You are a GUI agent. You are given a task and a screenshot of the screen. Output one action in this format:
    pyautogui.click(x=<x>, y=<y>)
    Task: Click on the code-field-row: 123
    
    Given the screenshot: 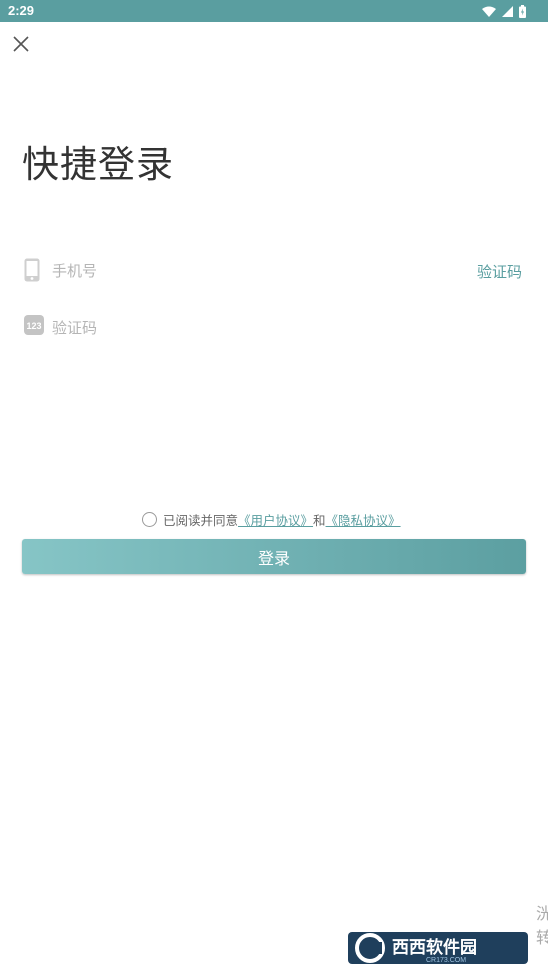 What is the action you would take?
    pyautogui.click(x=274, y=328)
    